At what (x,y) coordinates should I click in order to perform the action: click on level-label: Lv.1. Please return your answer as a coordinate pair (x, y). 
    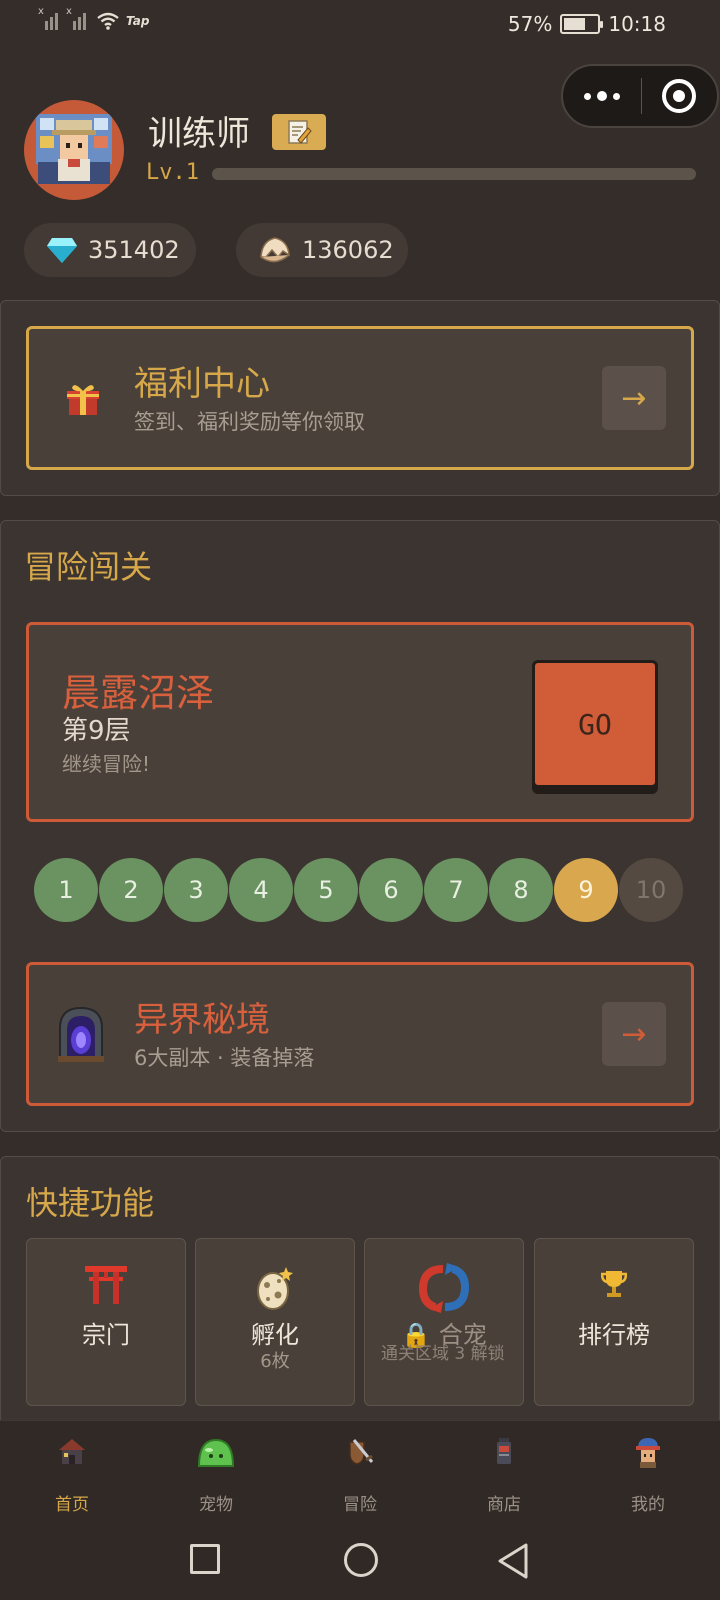
    Looking at the image, I should click on (172, 172).